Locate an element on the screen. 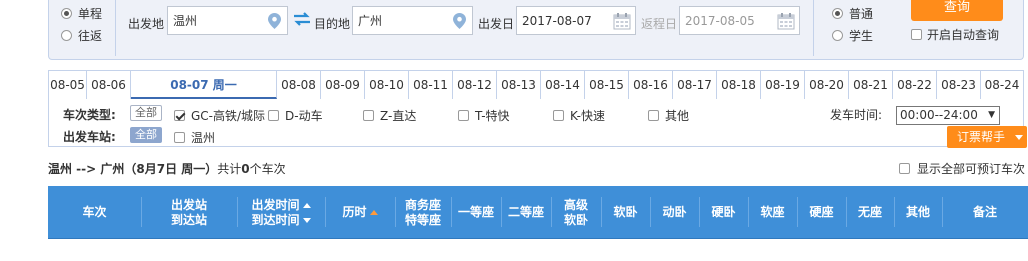 The image size is (1028, 261). date-tab: 08-15 is located at coordinates (607, 85).